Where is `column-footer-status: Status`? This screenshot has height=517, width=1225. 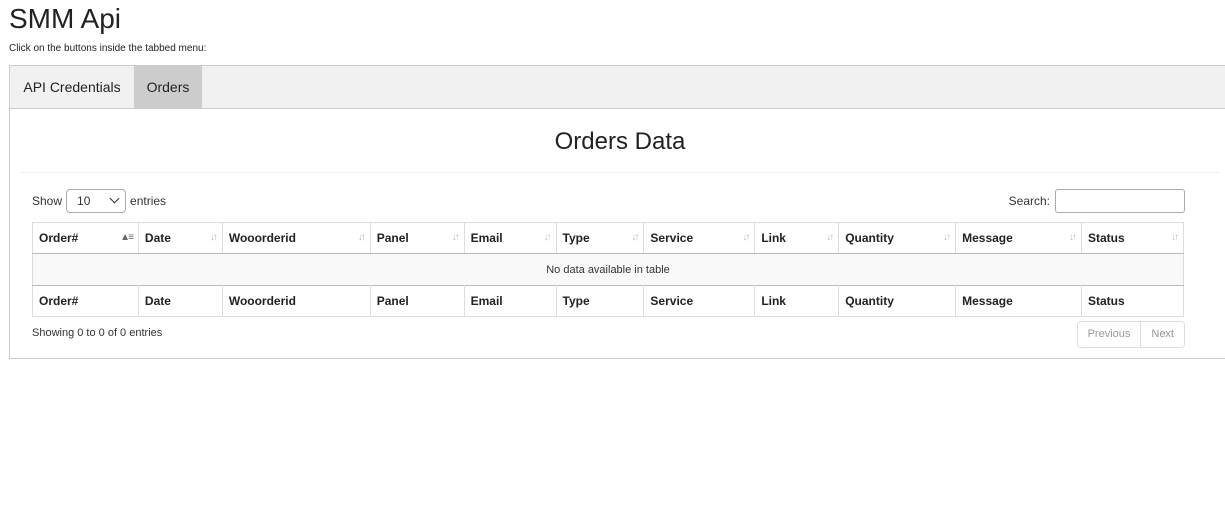
column-footer-status: Status is located at coordinates (1132, 301).